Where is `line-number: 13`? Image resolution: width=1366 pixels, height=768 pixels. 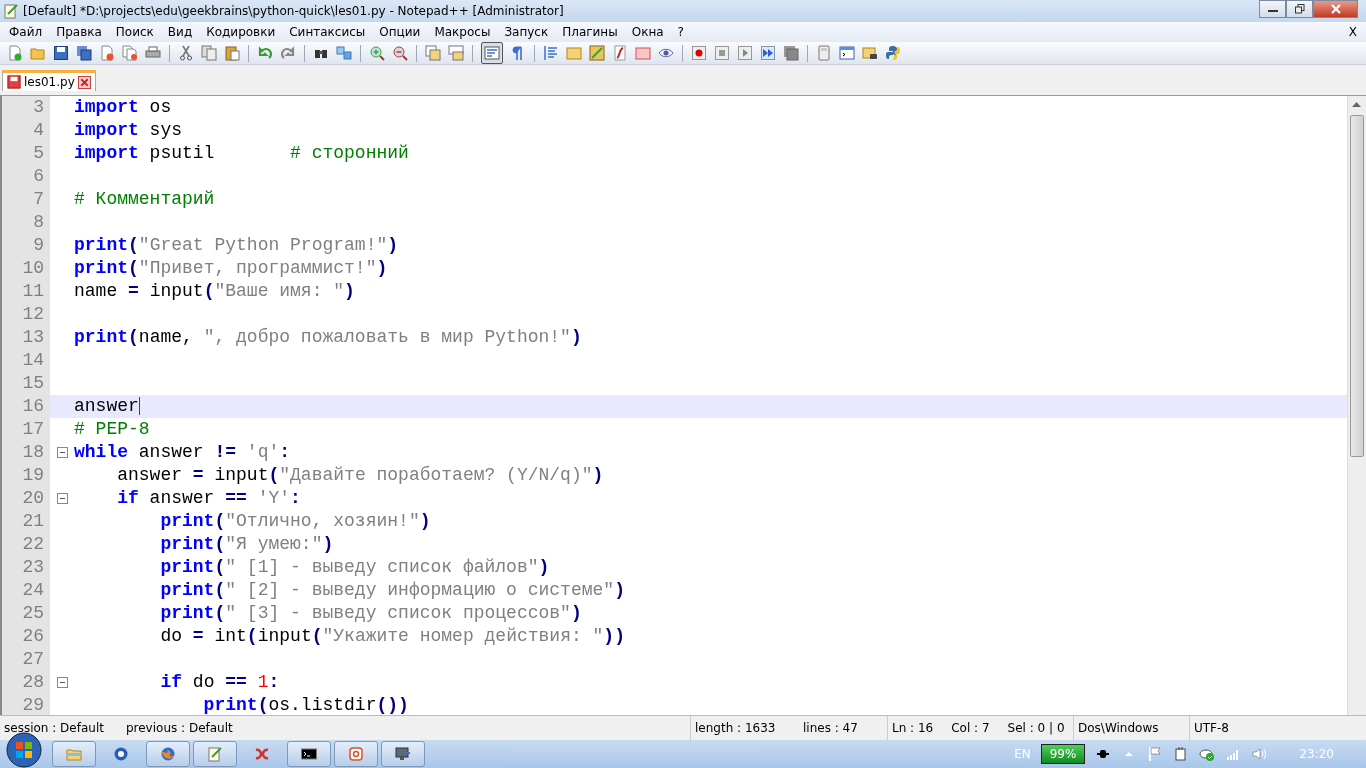 line-number: 13 is located at coordinates (26, 337).